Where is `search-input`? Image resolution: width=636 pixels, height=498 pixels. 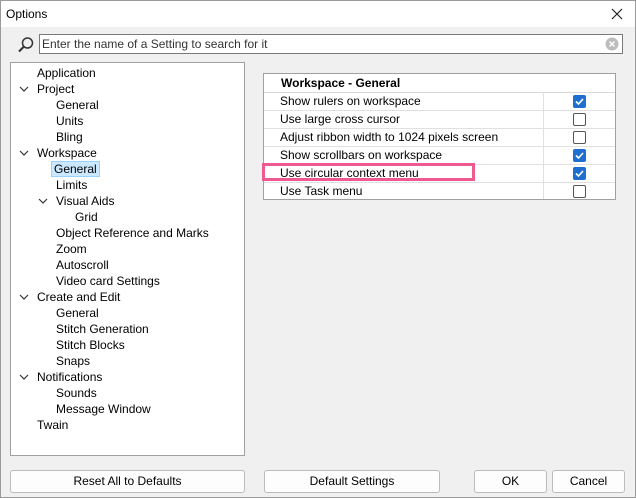
search-input is located at coordinates (322, 44).